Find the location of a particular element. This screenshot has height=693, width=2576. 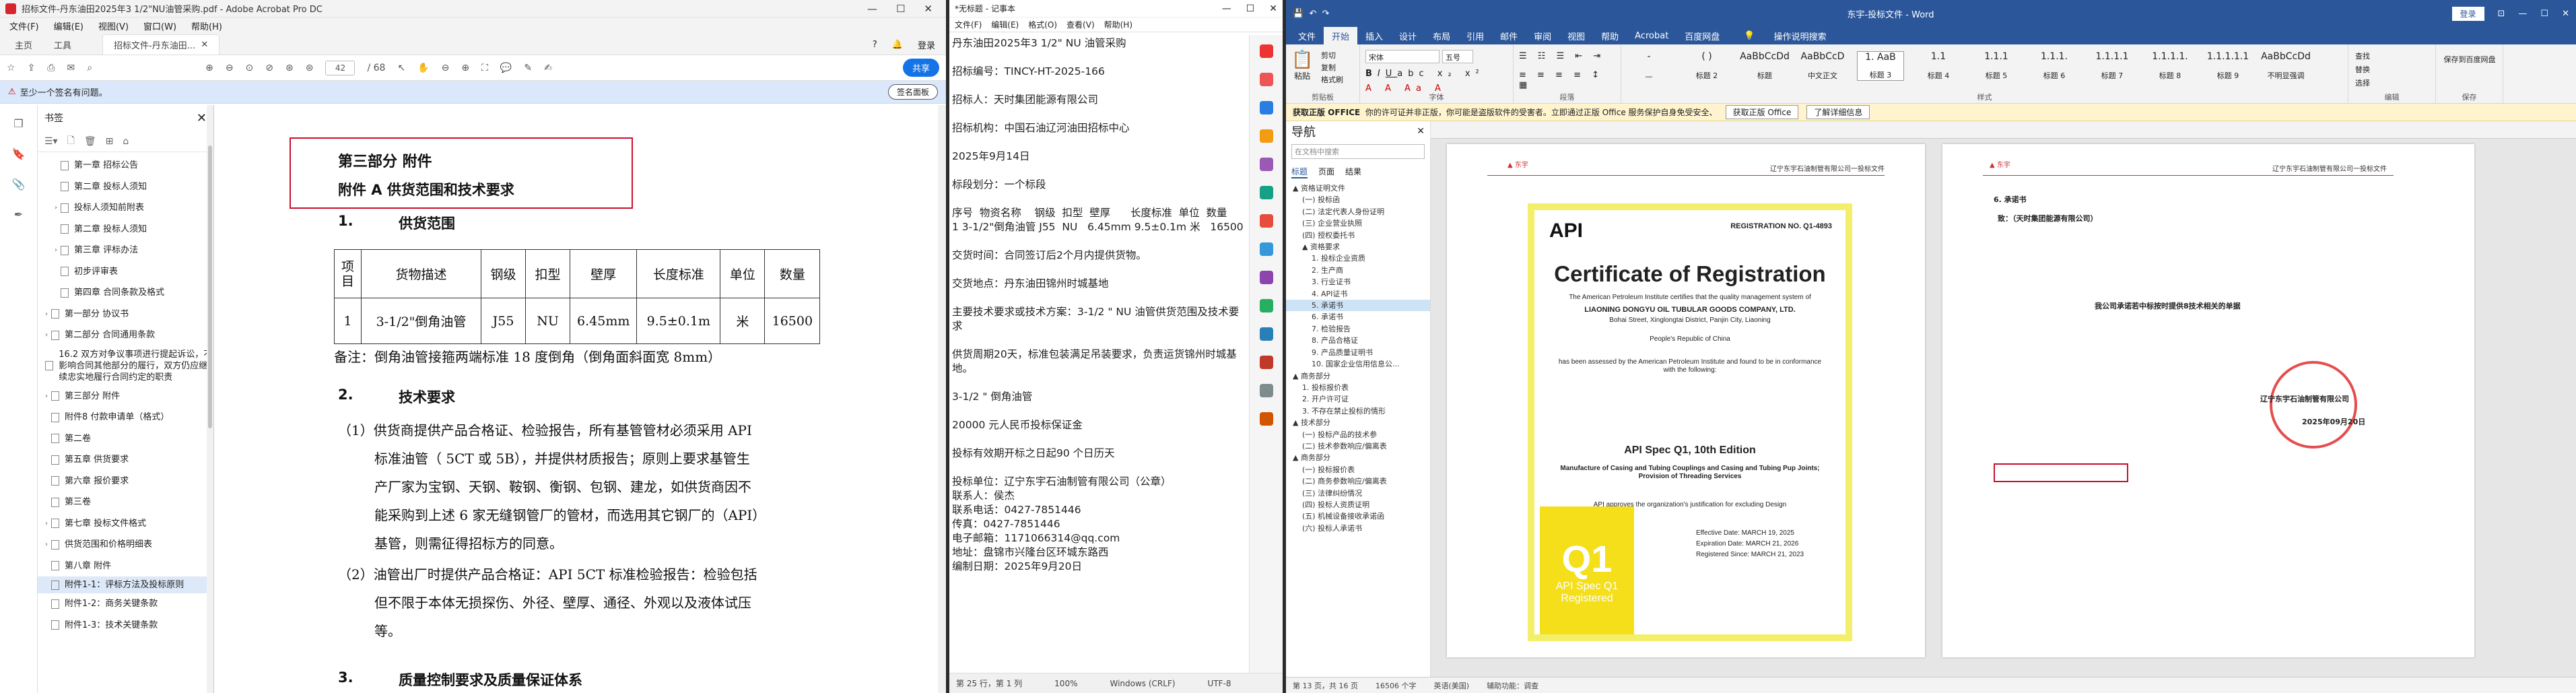

menu-view: 视图(V) is located at coordinates (113, 26).